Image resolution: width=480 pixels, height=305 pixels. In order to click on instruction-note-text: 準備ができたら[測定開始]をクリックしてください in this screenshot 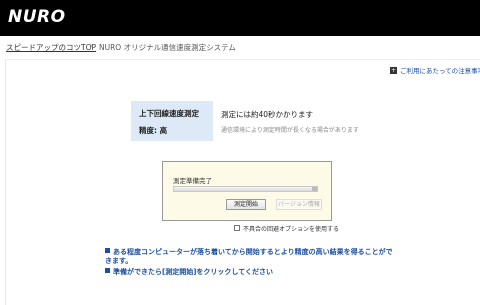, I will do `click(193, 272)`.